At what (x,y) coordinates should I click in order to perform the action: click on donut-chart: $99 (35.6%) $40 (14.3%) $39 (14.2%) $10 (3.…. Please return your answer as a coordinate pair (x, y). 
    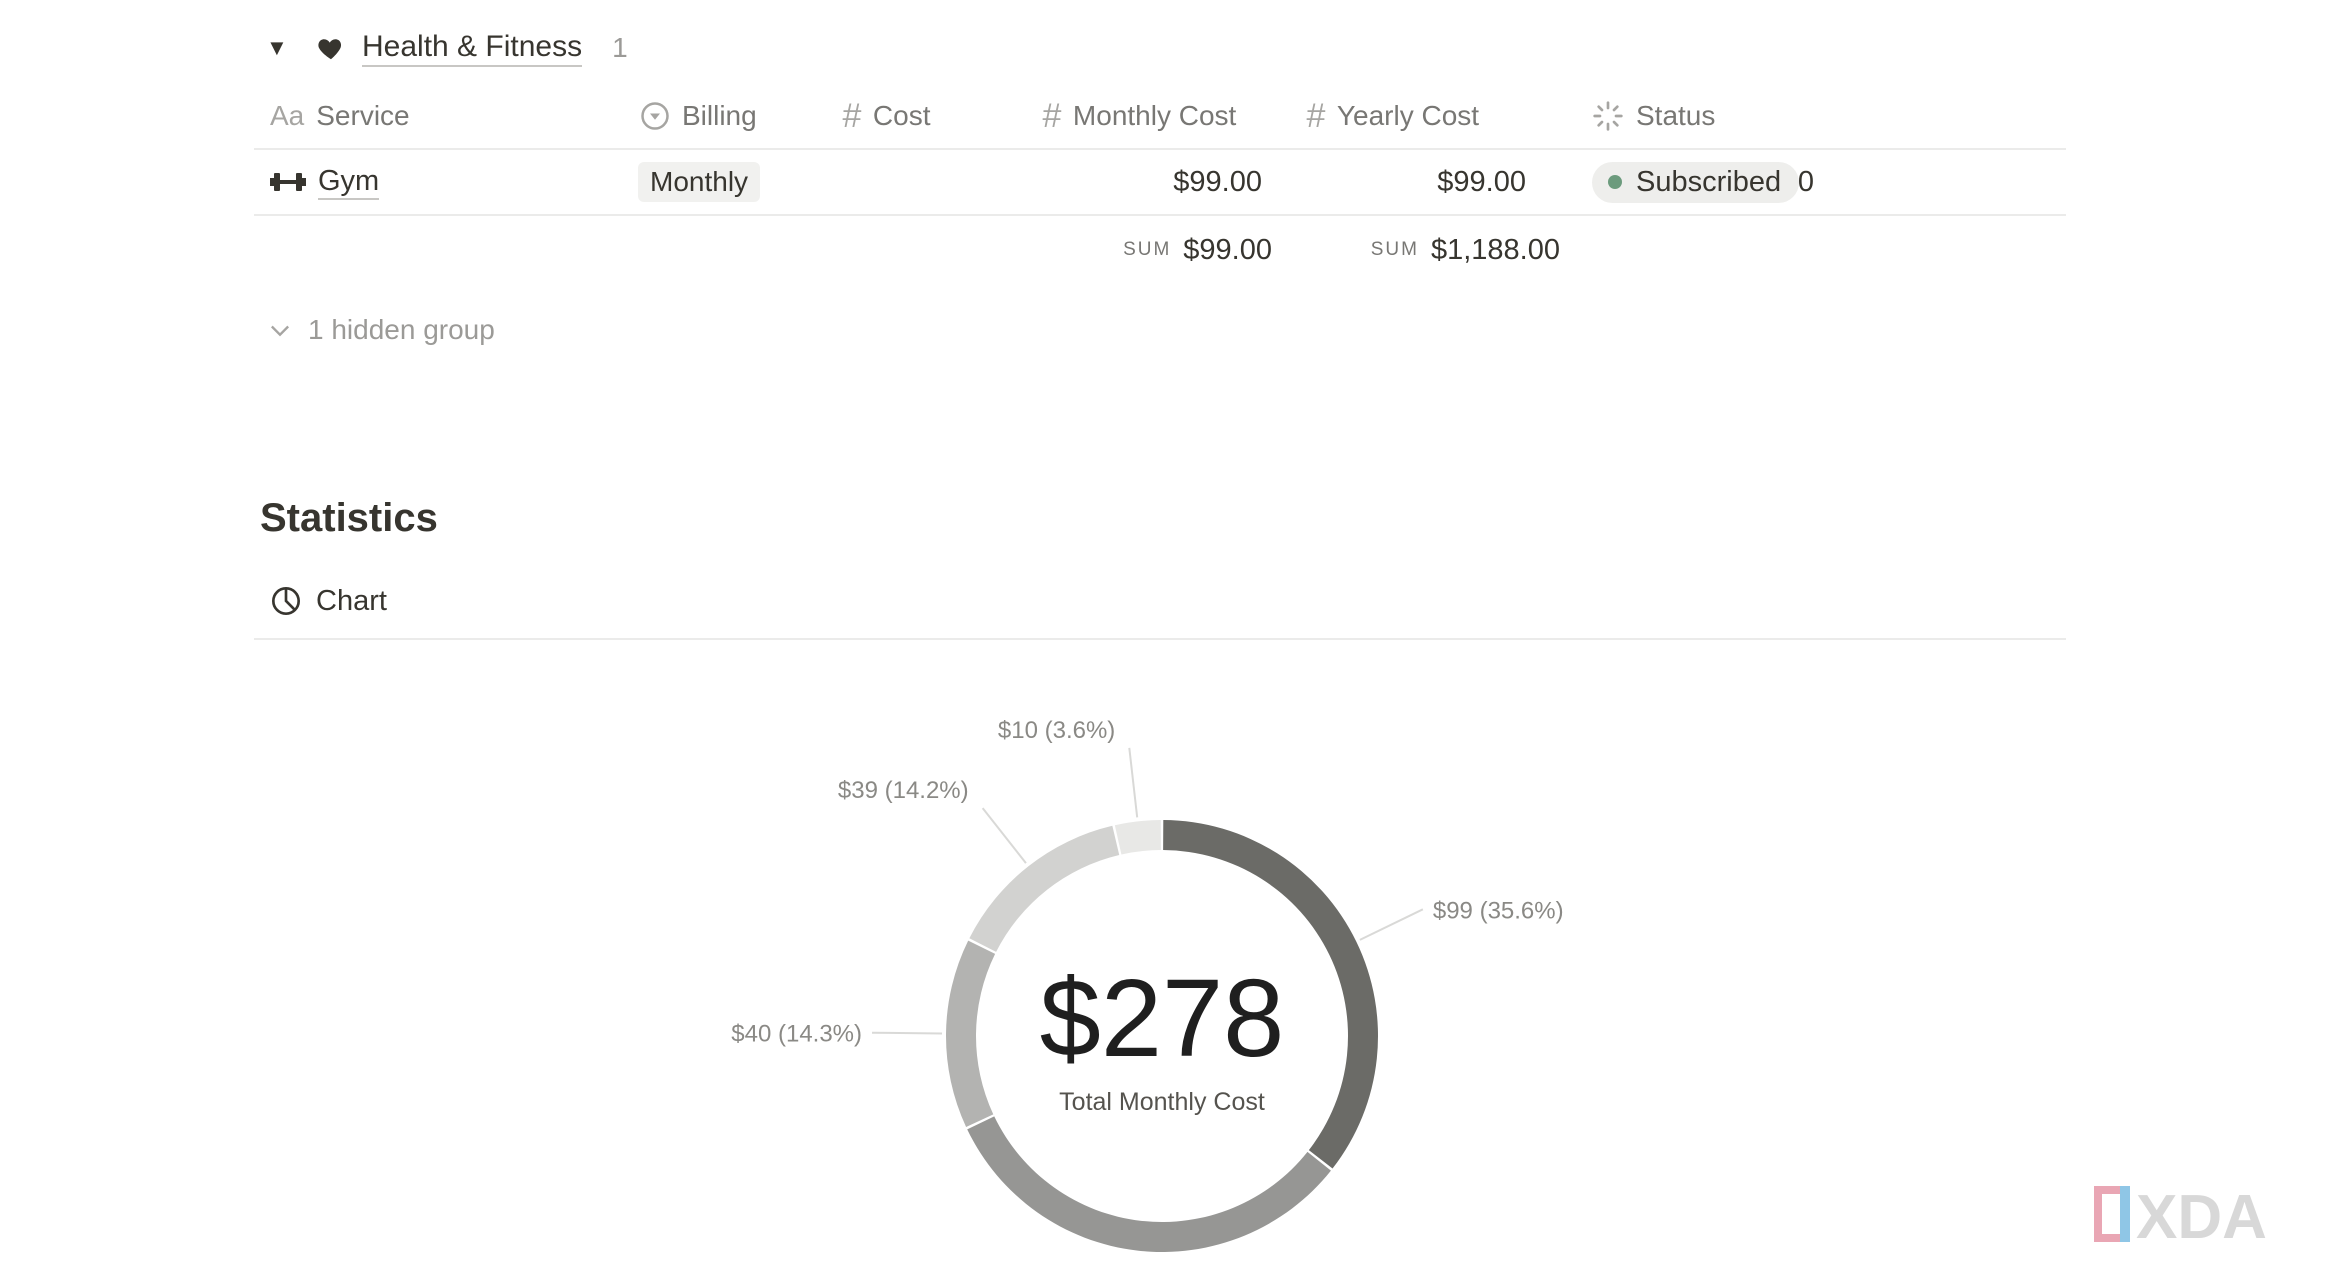
    Looking at the image, I should click on (1147, 984).